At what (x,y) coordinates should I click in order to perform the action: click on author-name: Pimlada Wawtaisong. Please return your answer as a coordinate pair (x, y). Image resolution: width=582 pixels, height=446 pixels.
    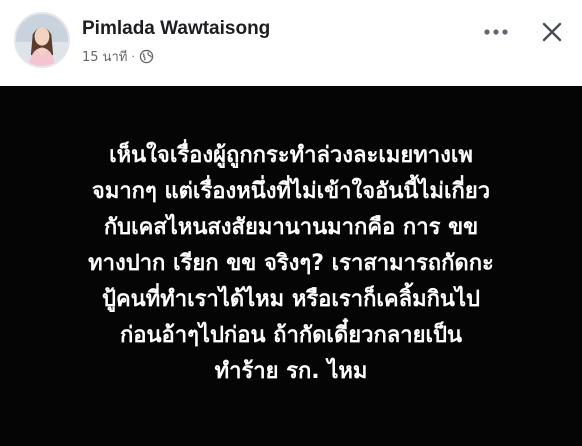
    Looking at the image, I should click on (176, 29).